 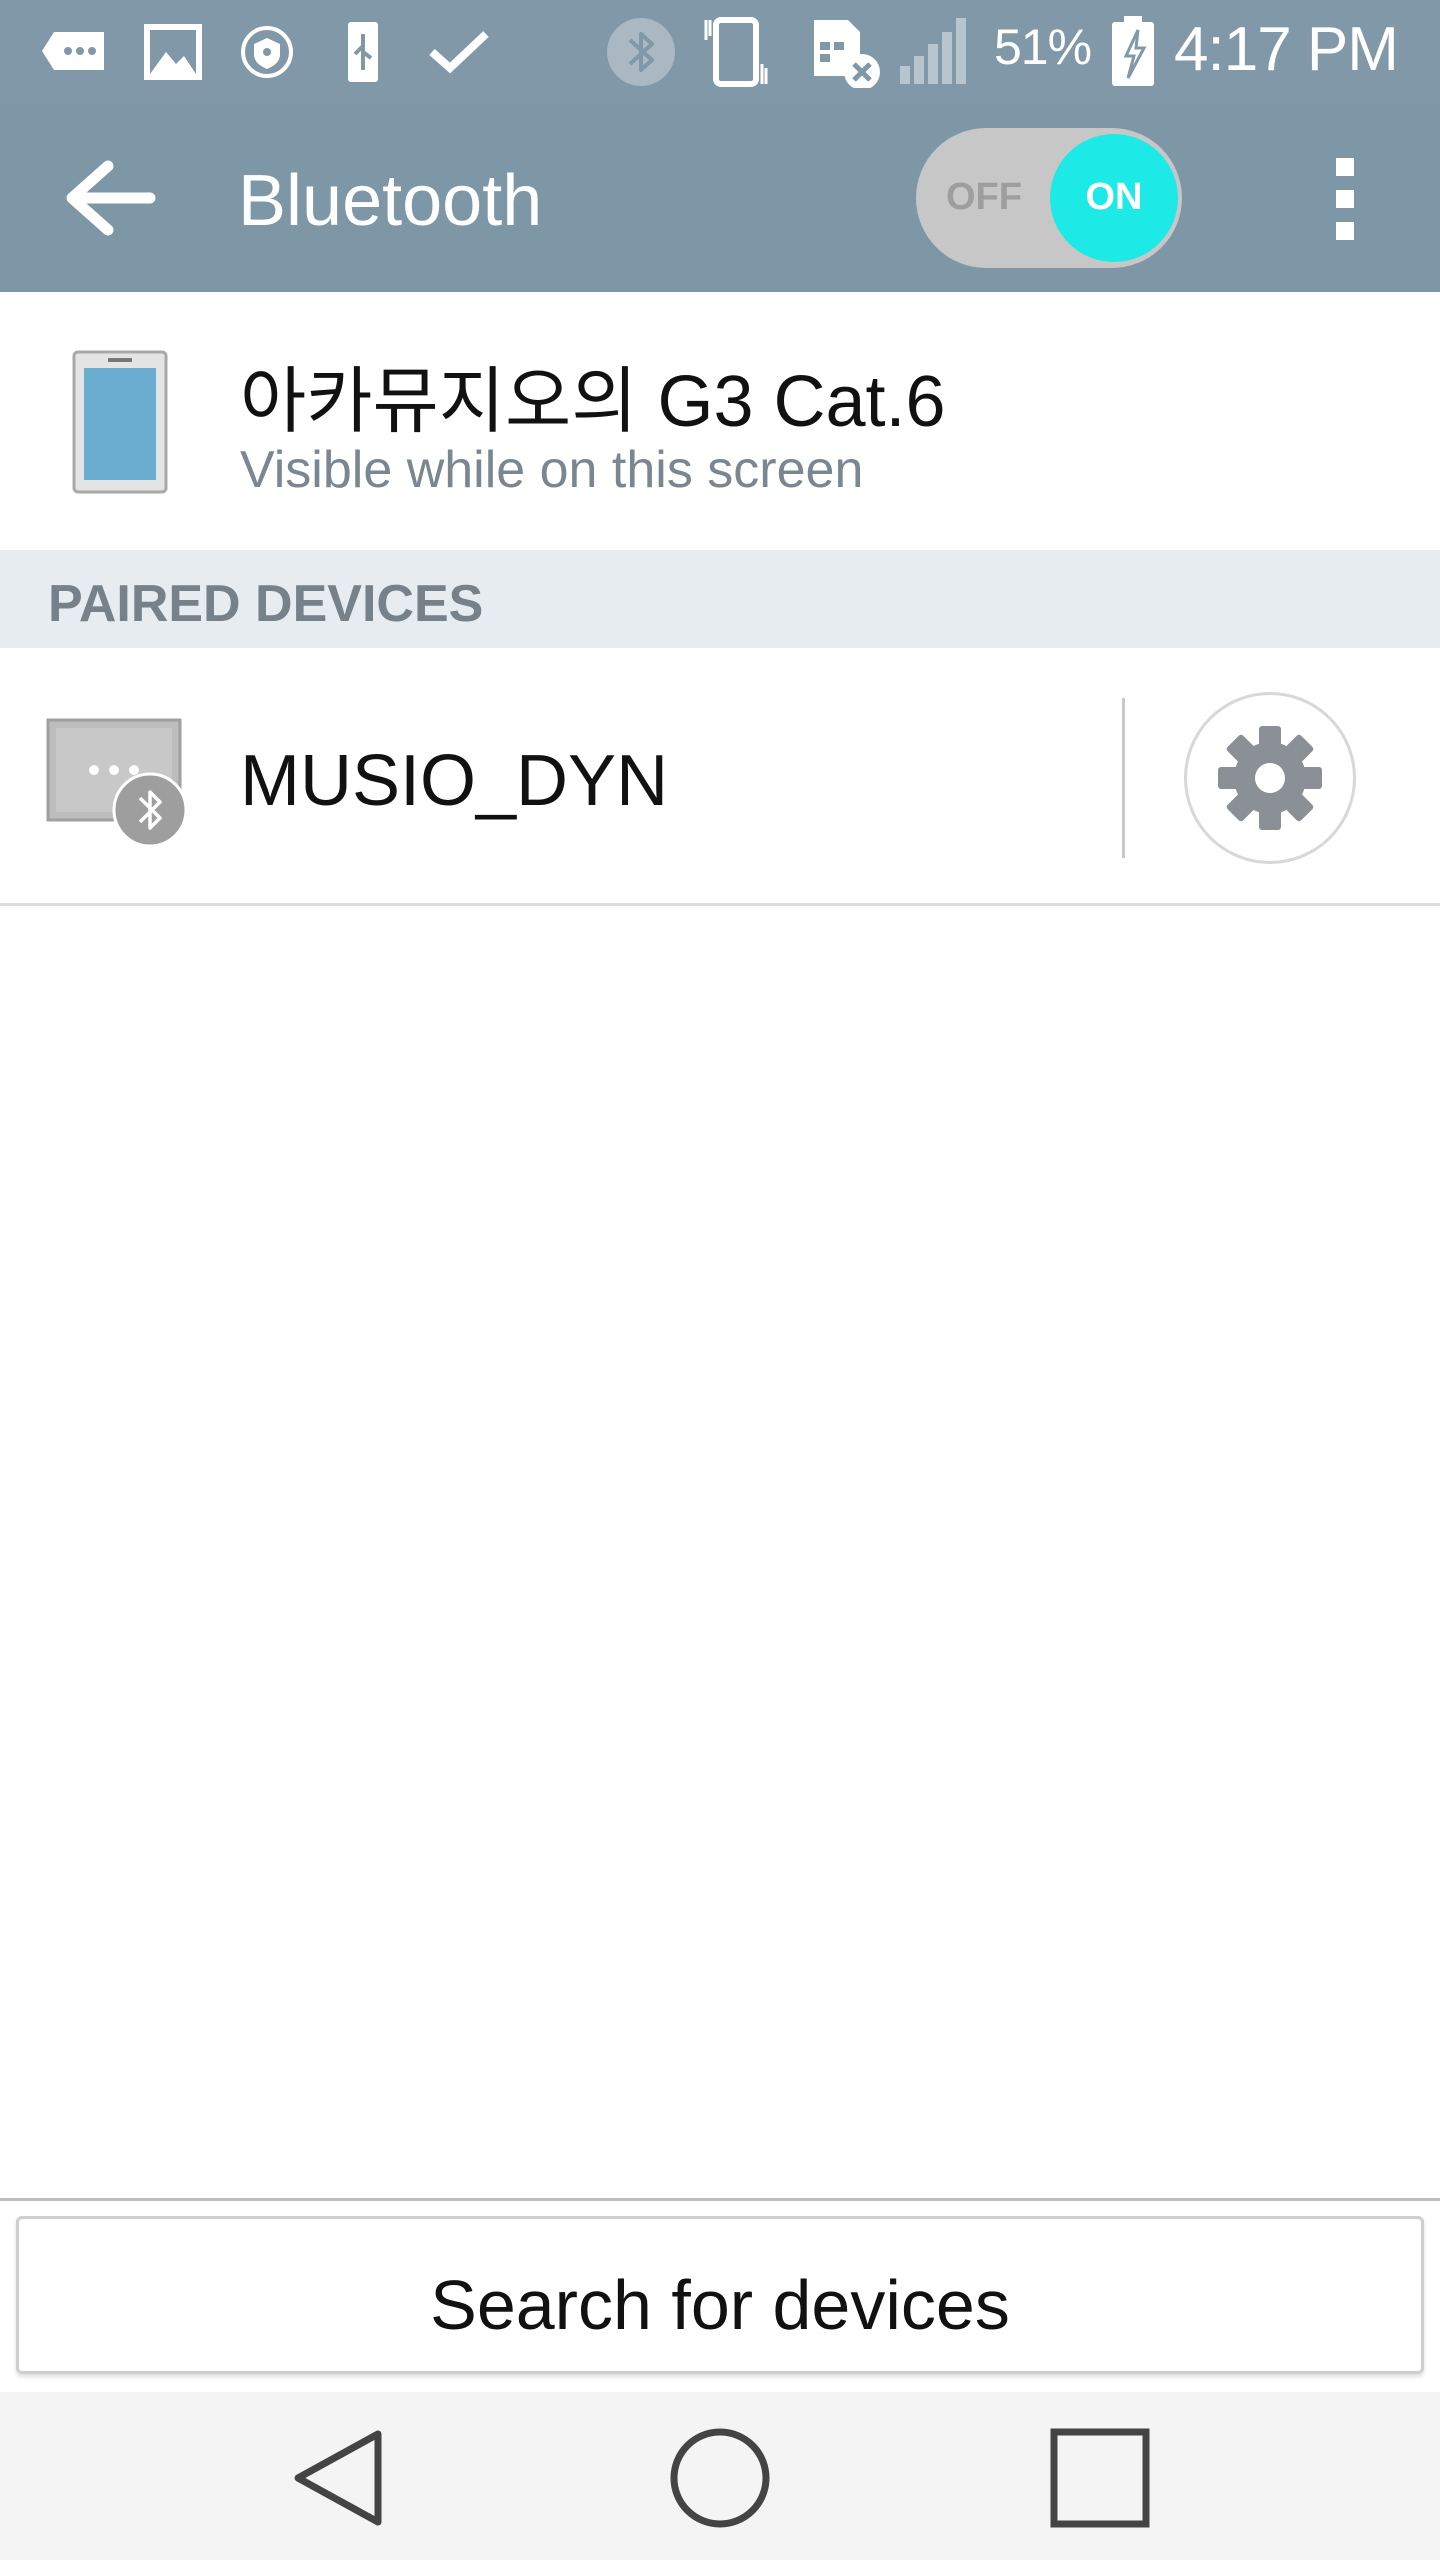 What do you see at coordinates (593, 402) in the screenshot?
I see `device-name: 아카뮤지오의 G3 Cat.6` at bounding box center [593, 402].